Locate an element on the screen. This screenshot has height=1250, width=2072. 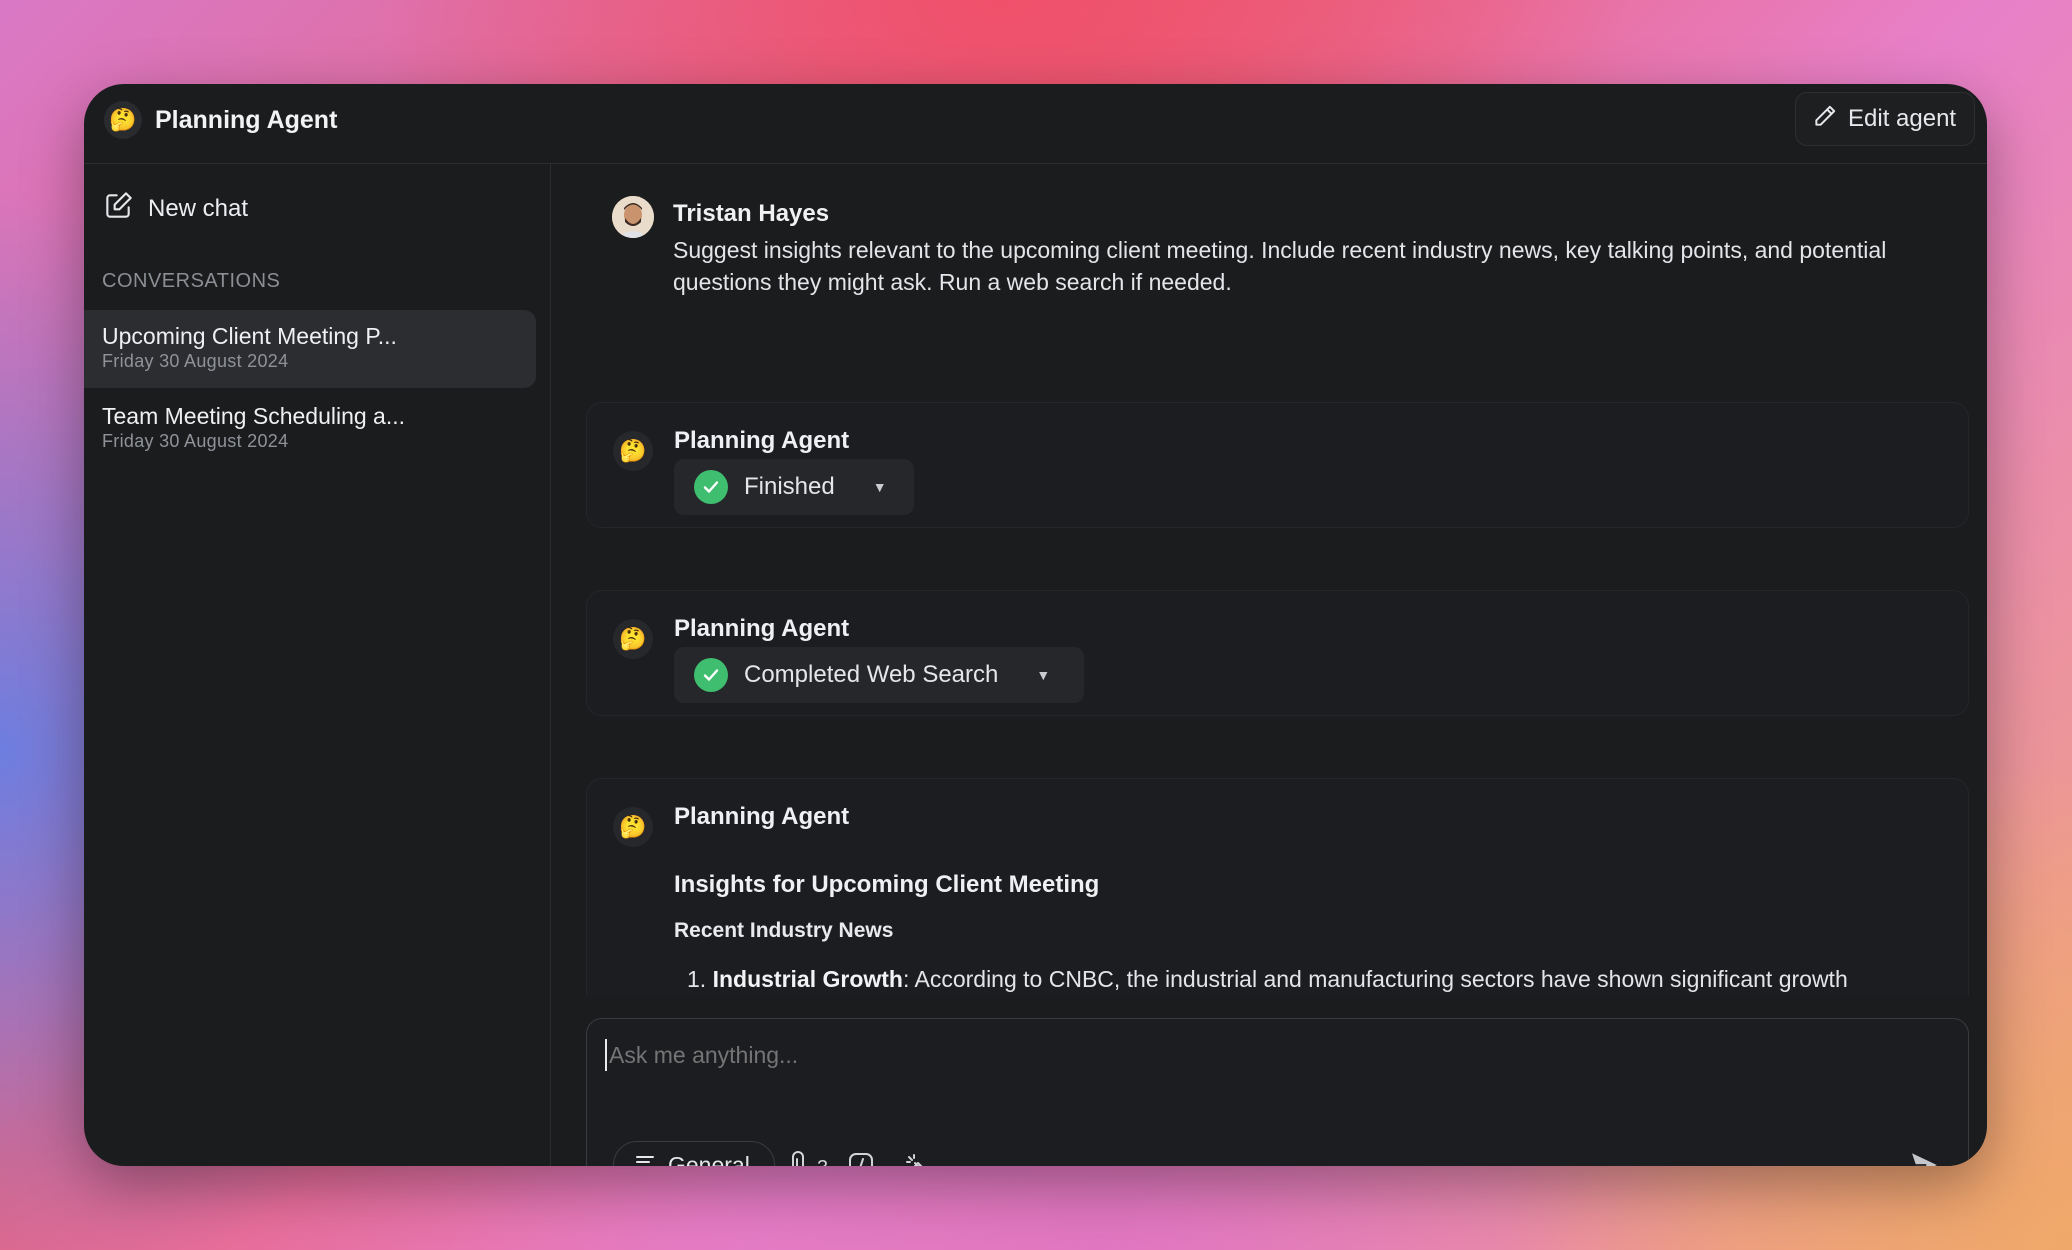
app-title: Planning Agent is located at coordinates (246, 120).